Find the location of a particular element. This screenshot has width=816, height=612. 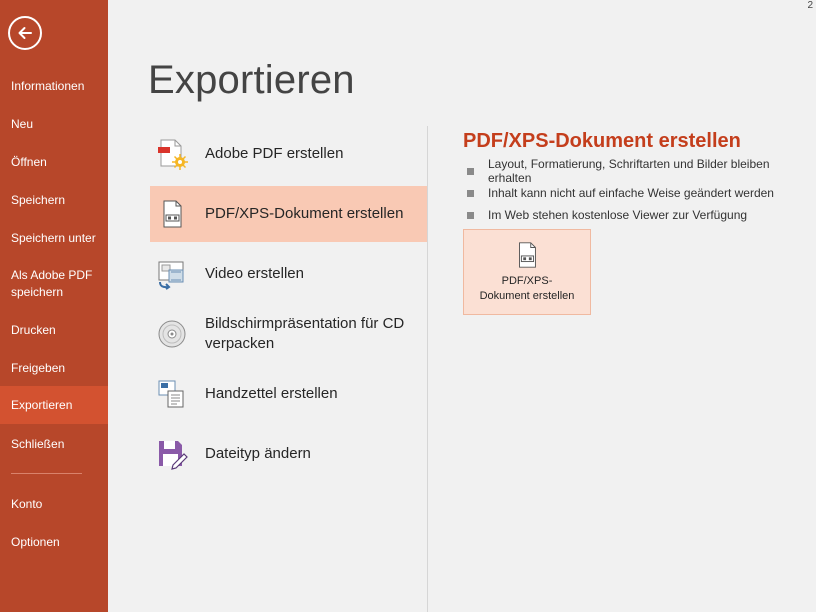

nav-drucken: Drucken is located at coordinates (54, 330).